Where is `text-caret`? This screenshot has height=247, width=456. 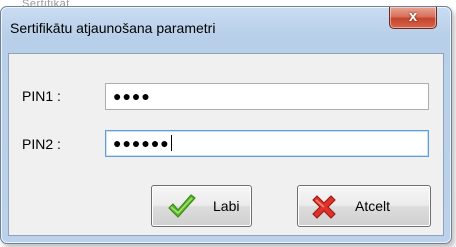 text-caret is located at coordinates (171, 143).